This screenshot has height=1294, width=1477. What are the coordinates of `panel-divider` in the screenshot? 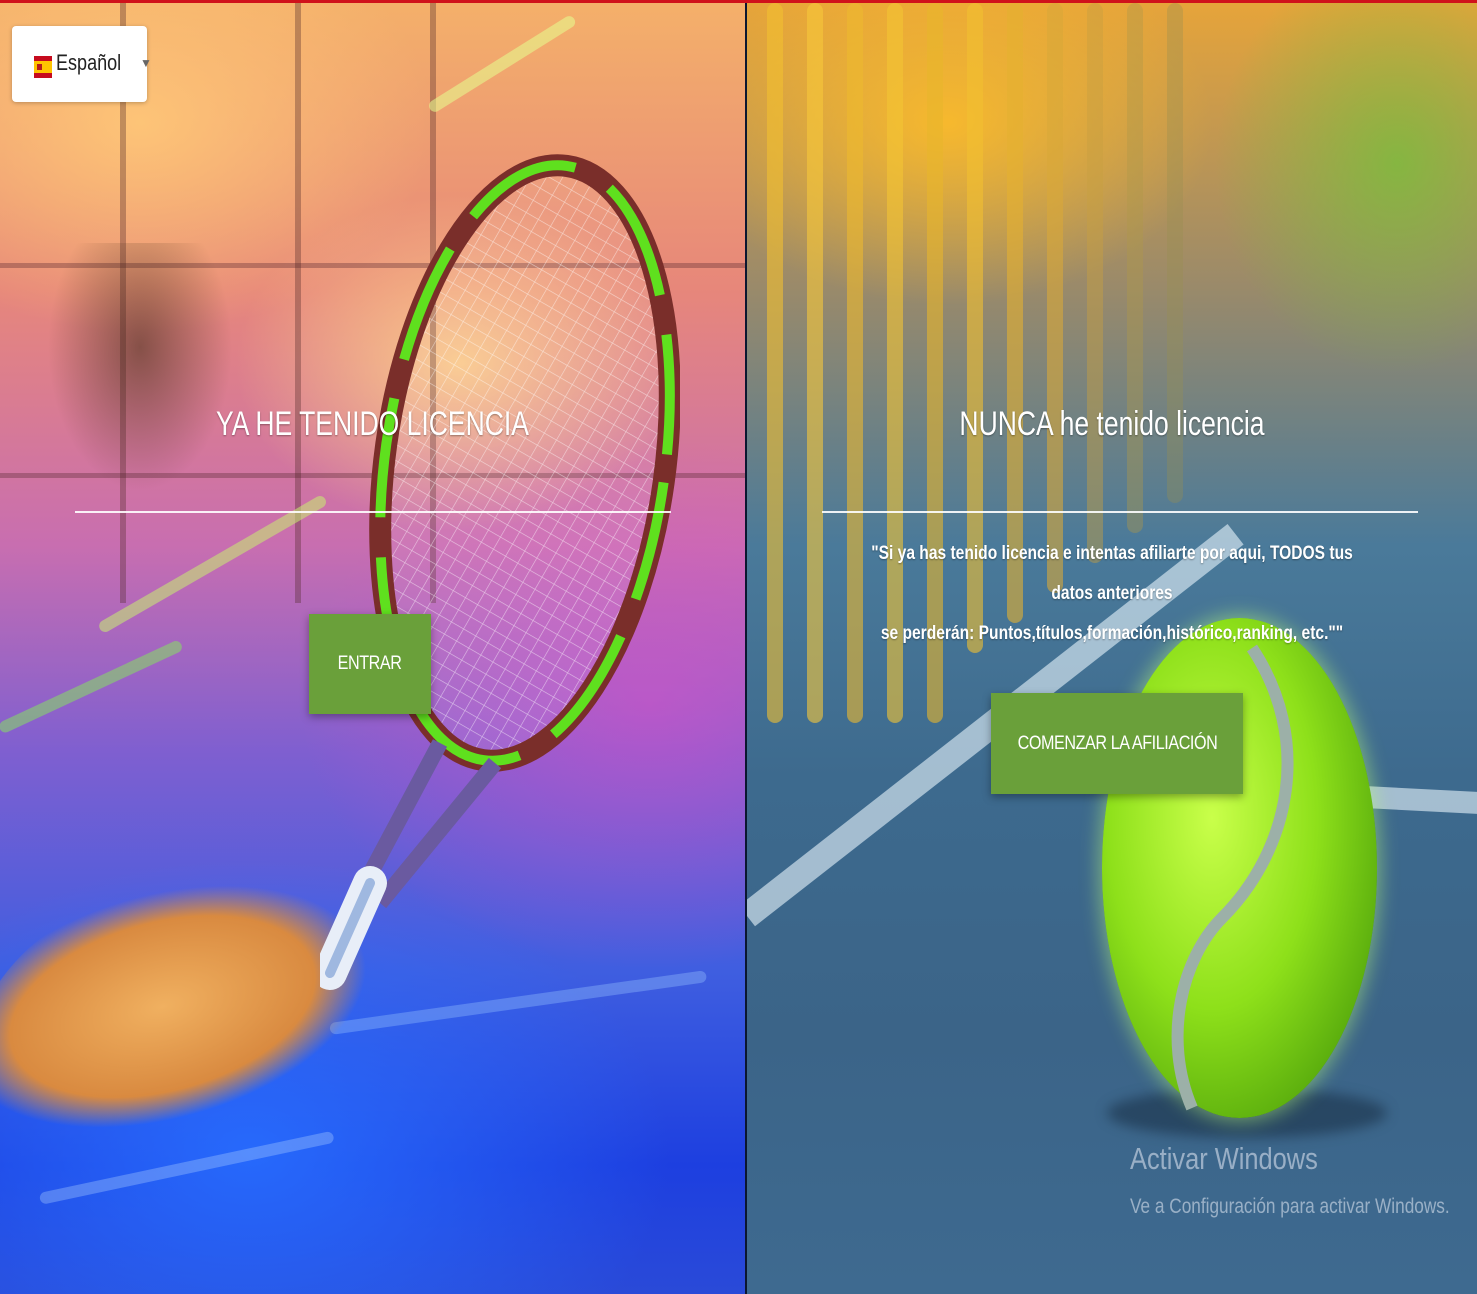 It's located at (746, 648).